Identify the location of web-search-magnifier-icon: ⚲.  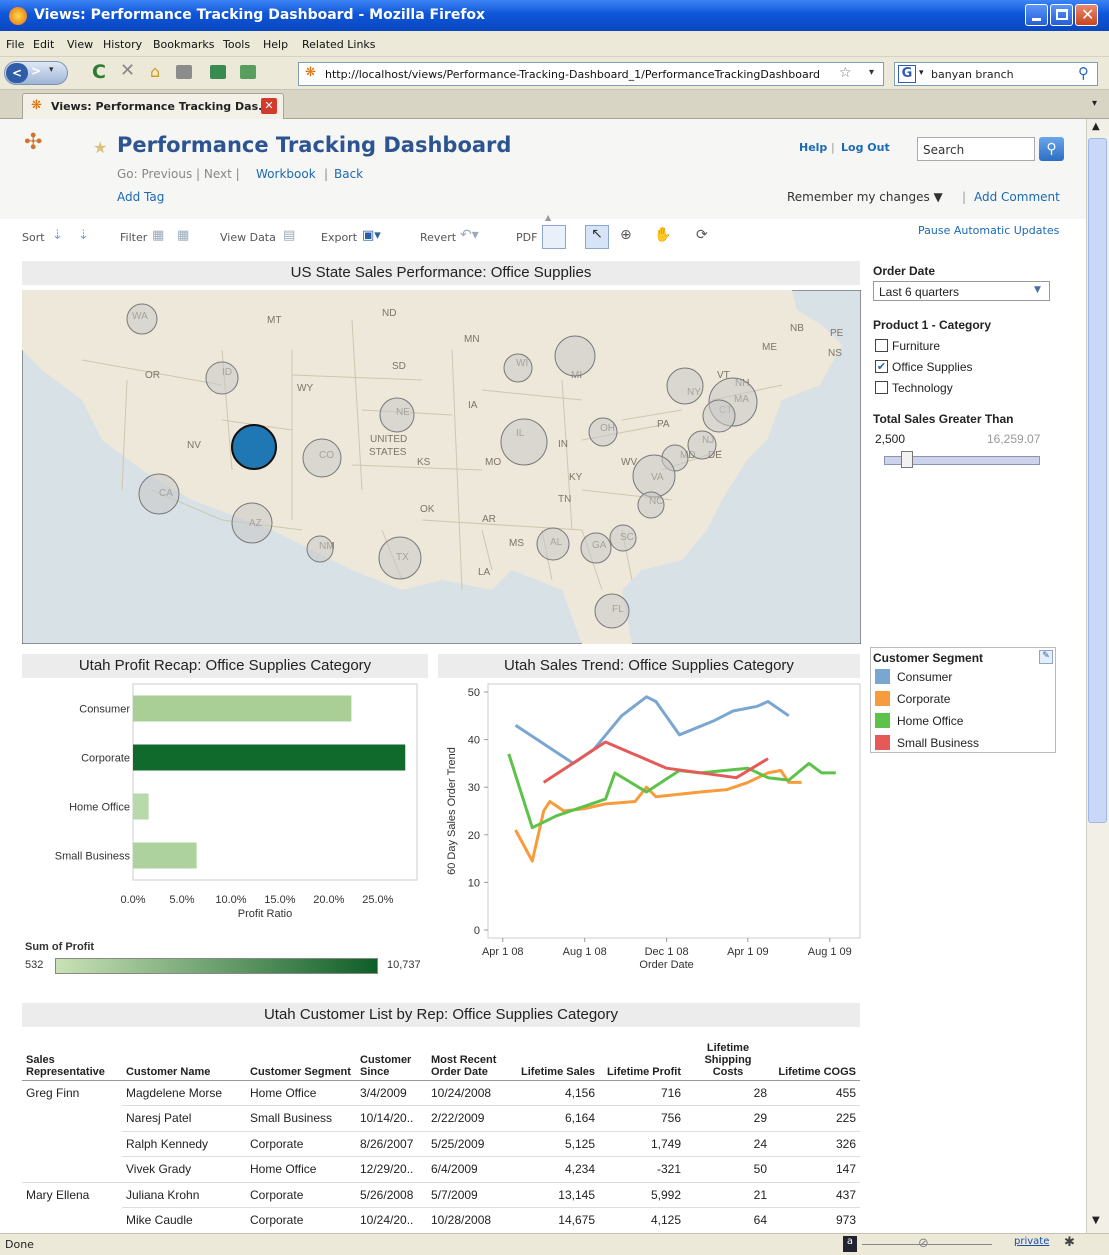
(1083, 73).